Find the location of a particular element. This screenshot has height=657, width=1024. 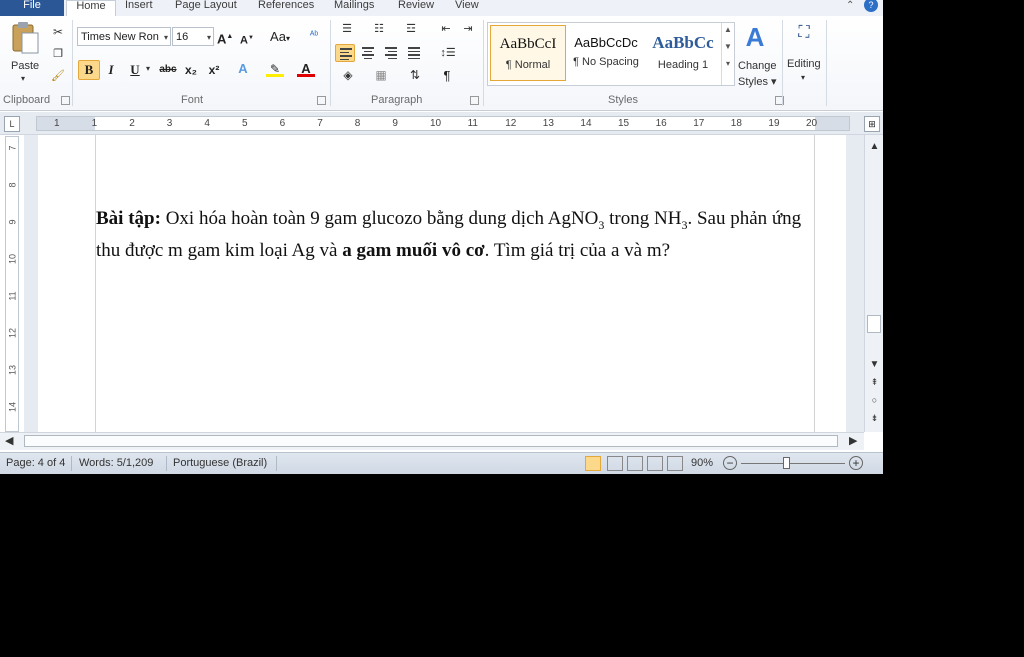

editing-button: Editing is located at coordinates (804, 64).